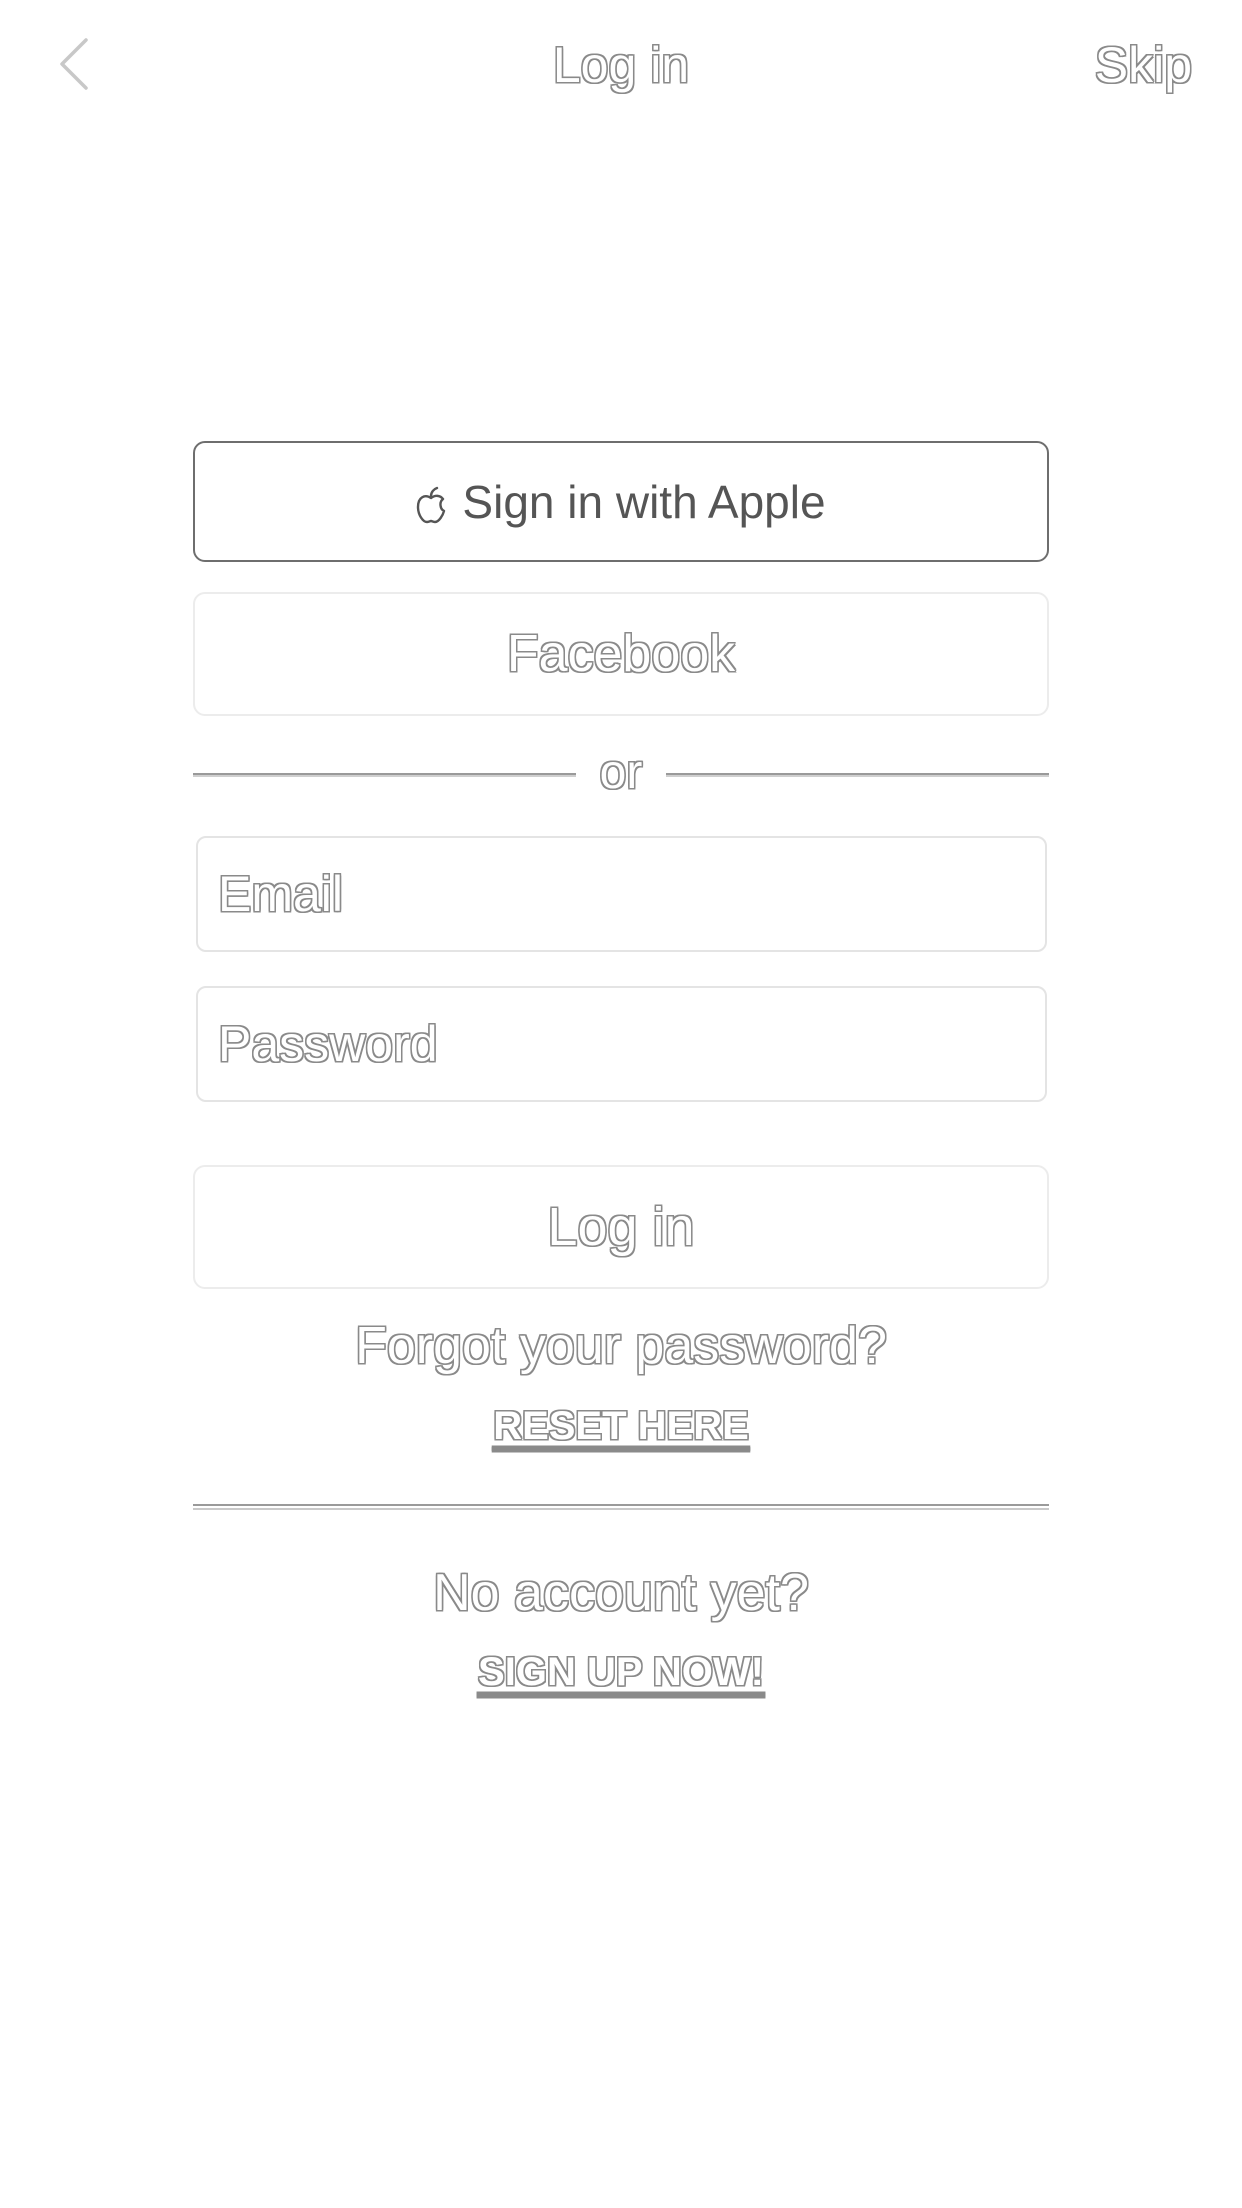 The height and width of the screenshot is (2208, 1242). I want to click on email-field: Email, so click(621, 894).